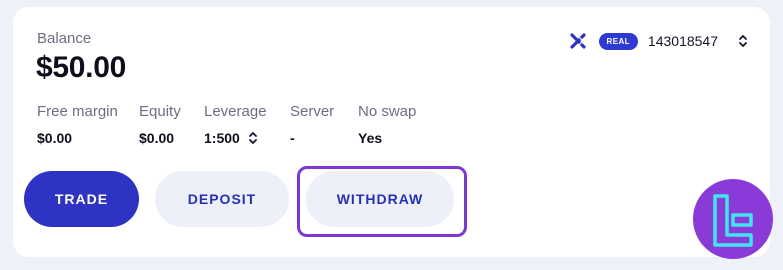 Image resolution: width=783 pixels, height=270 pixels. I want to click on account-selector: REAL 143018547, so click(658, 41).